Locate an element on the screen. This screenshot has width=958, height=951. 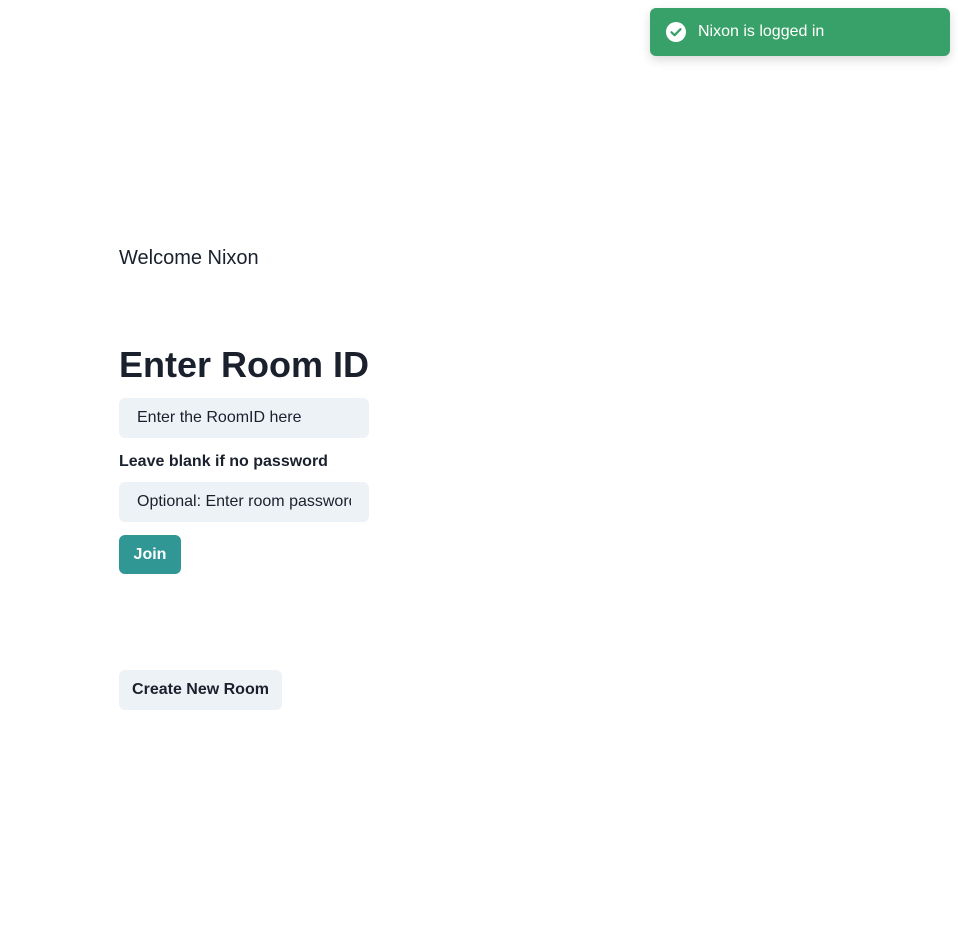
create-new-room-button: Create New Room is located at coordinates (200, 690).